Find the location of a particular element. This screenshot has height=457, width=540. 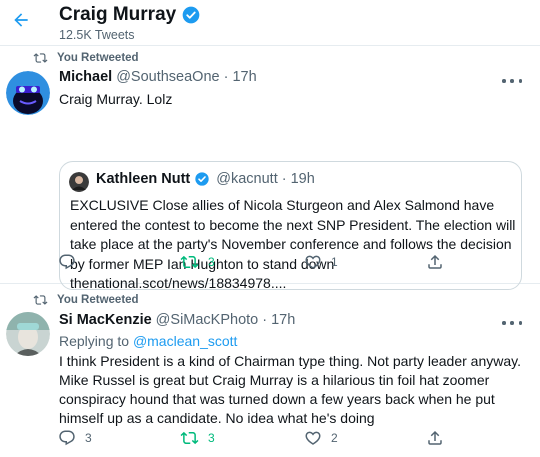

profile-title: Craig Murray is located at coordinates (130, 15).